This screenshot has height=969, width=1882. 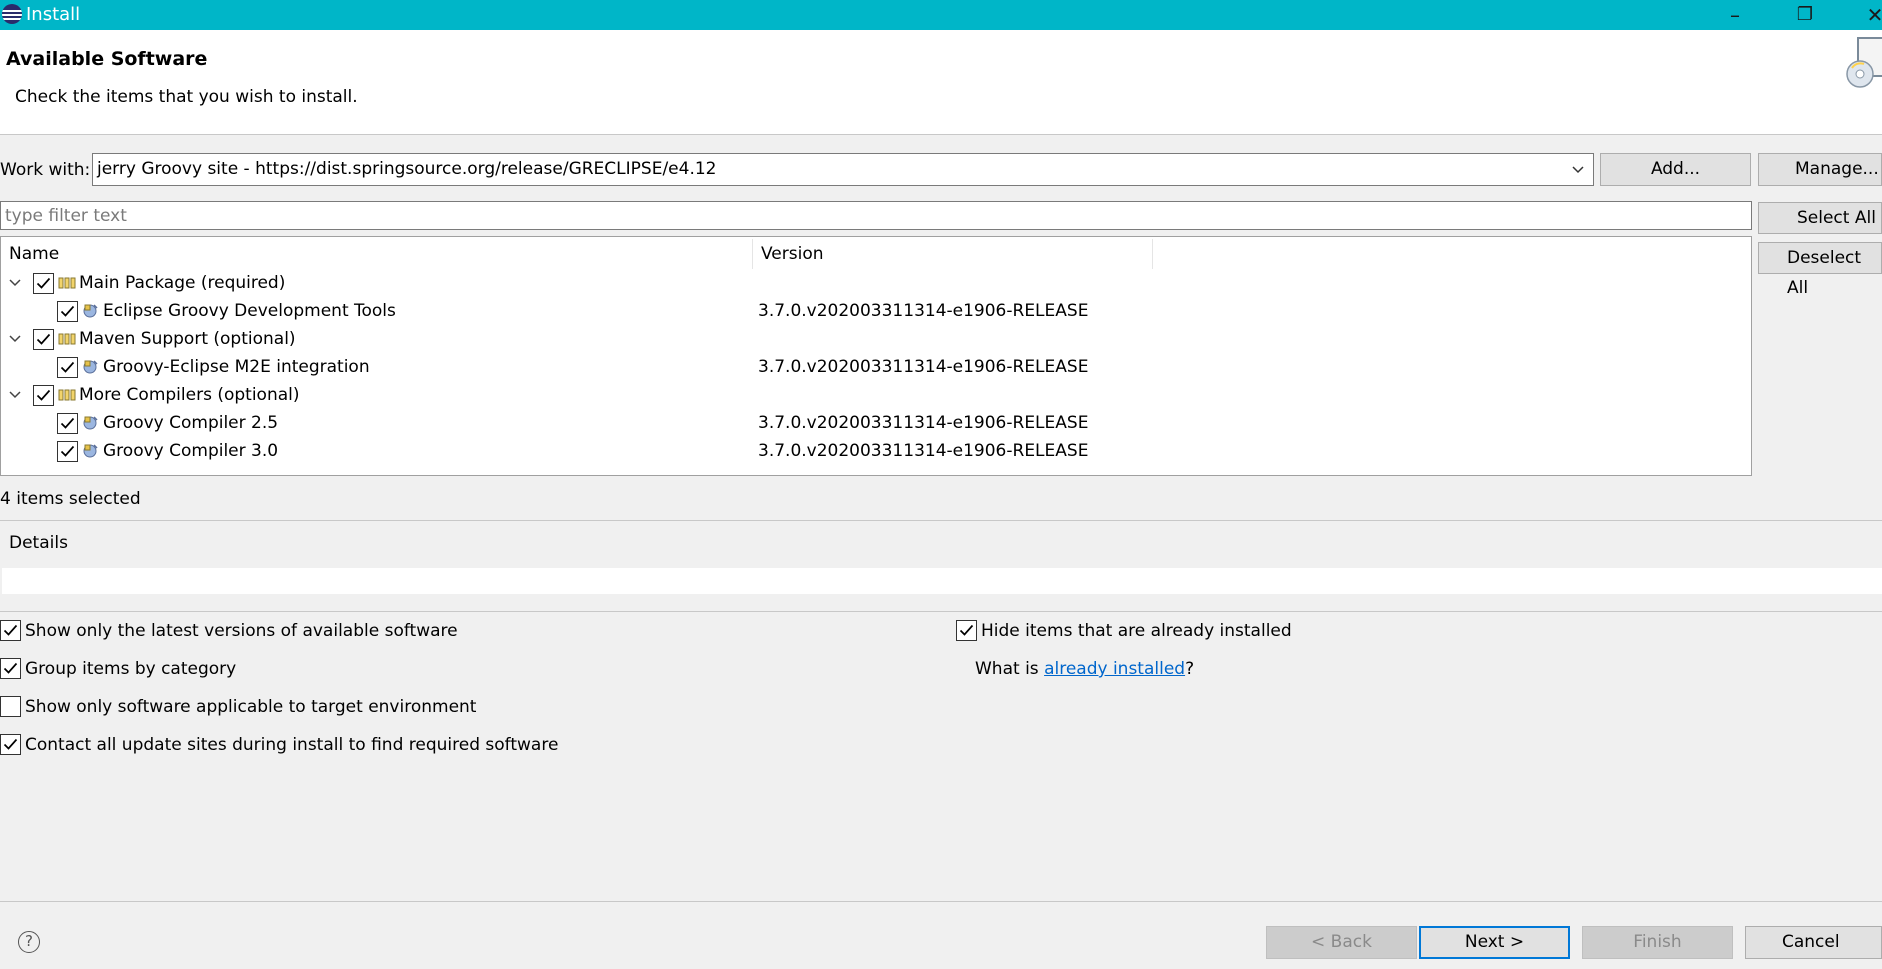 What do you see at coordinates (1114, 669) in the screenshot?
I see `already-installed-link: already installed` at bounding box center [1114, 669].